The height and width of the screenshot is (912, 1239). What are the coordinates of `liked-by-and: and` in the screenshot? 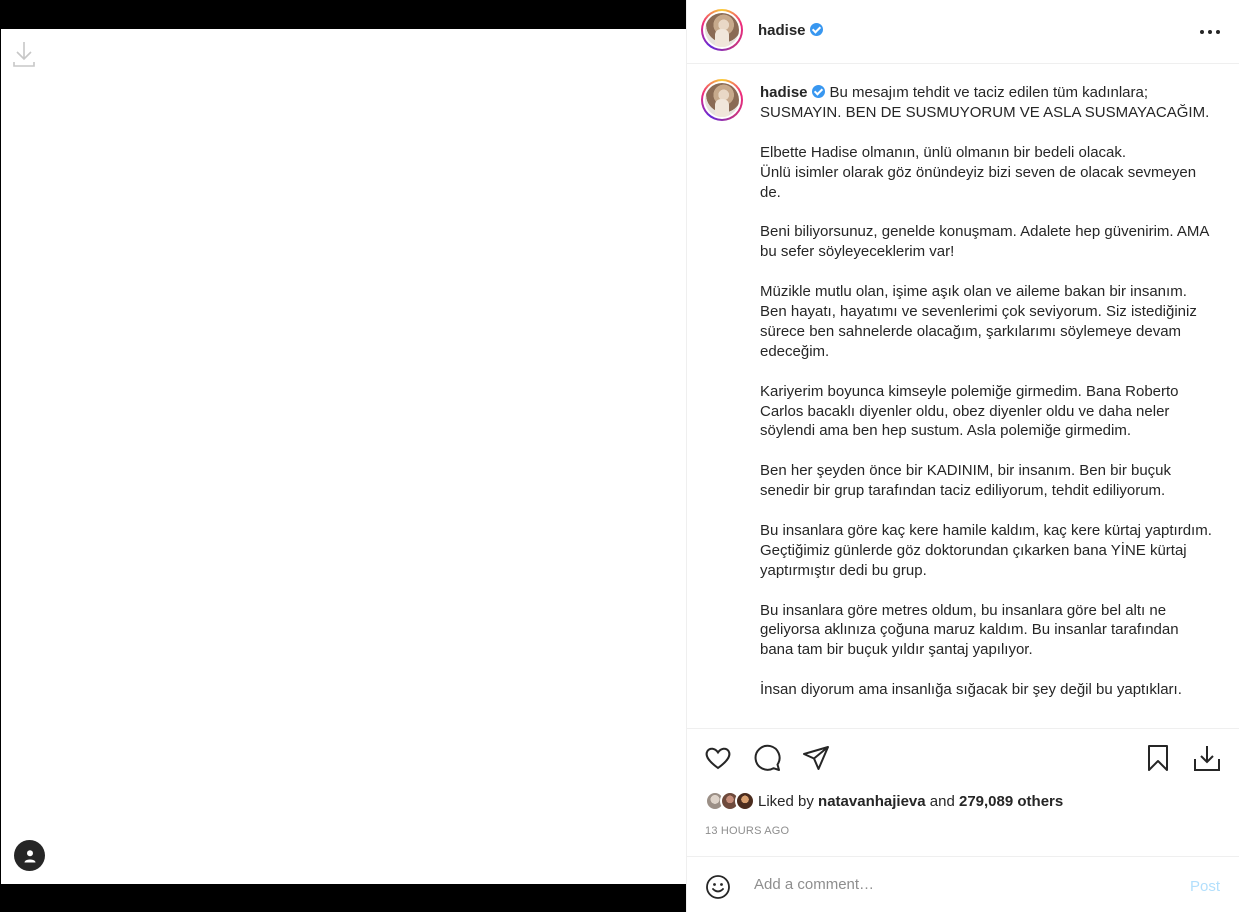 It's located at (942, 801).